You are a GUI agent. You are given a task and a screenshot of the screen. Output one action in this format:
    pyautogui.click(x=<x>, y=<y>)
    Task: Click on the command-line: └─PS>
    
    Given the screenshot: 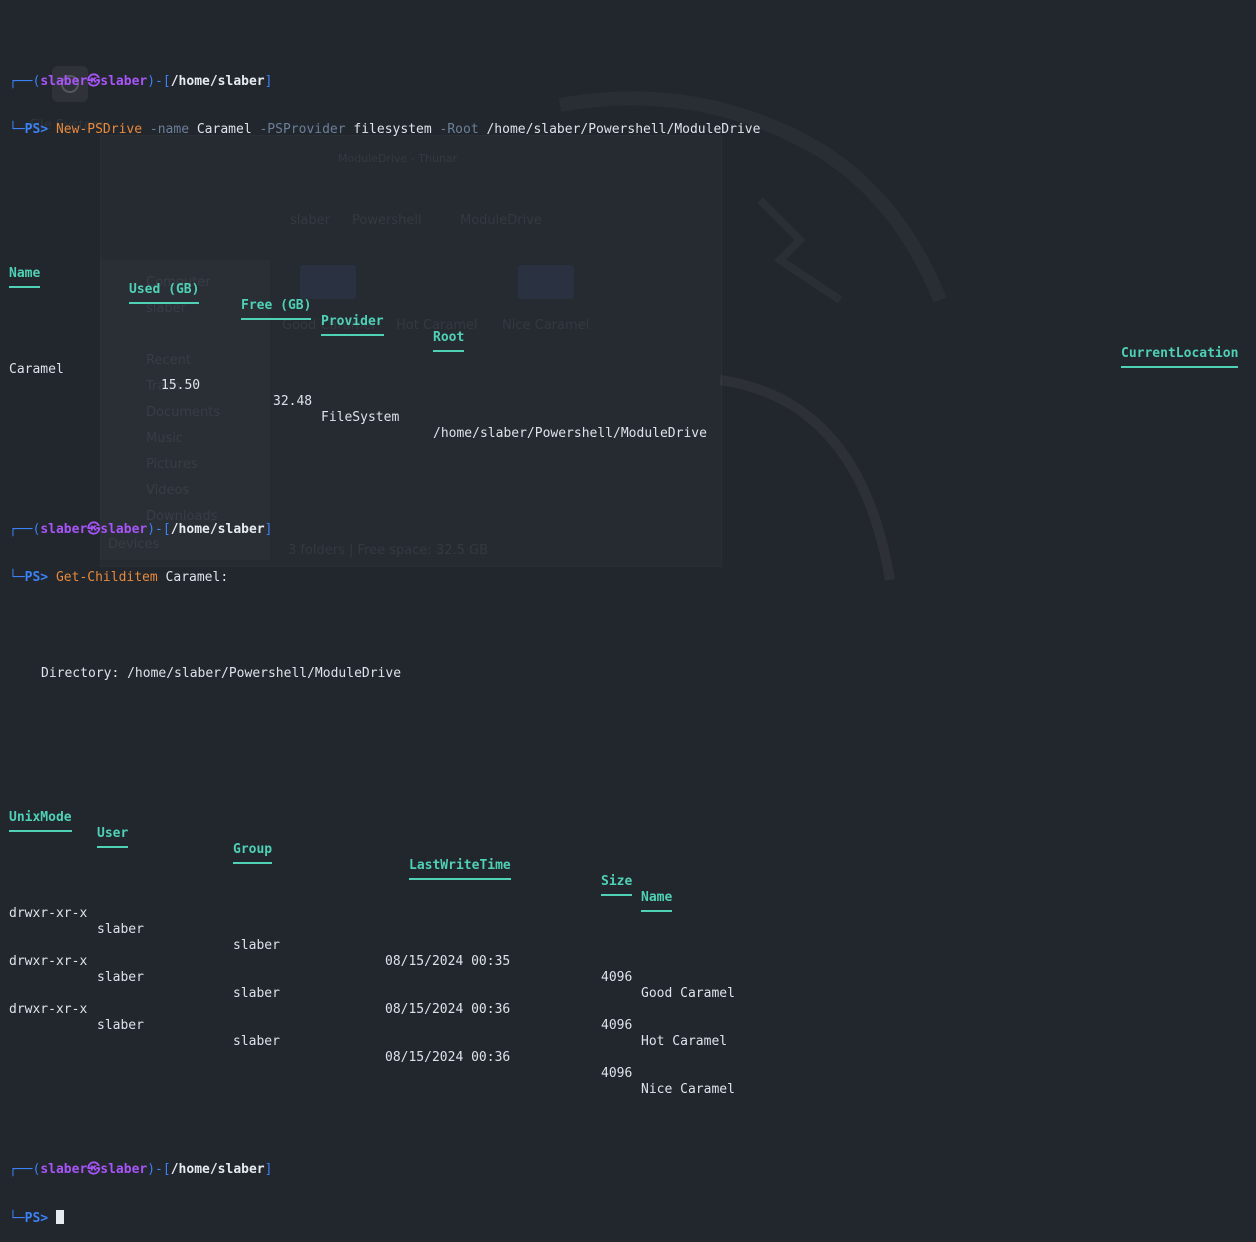 What is the action you would take?
    pyautogui.click(x=384, y=1218)
    